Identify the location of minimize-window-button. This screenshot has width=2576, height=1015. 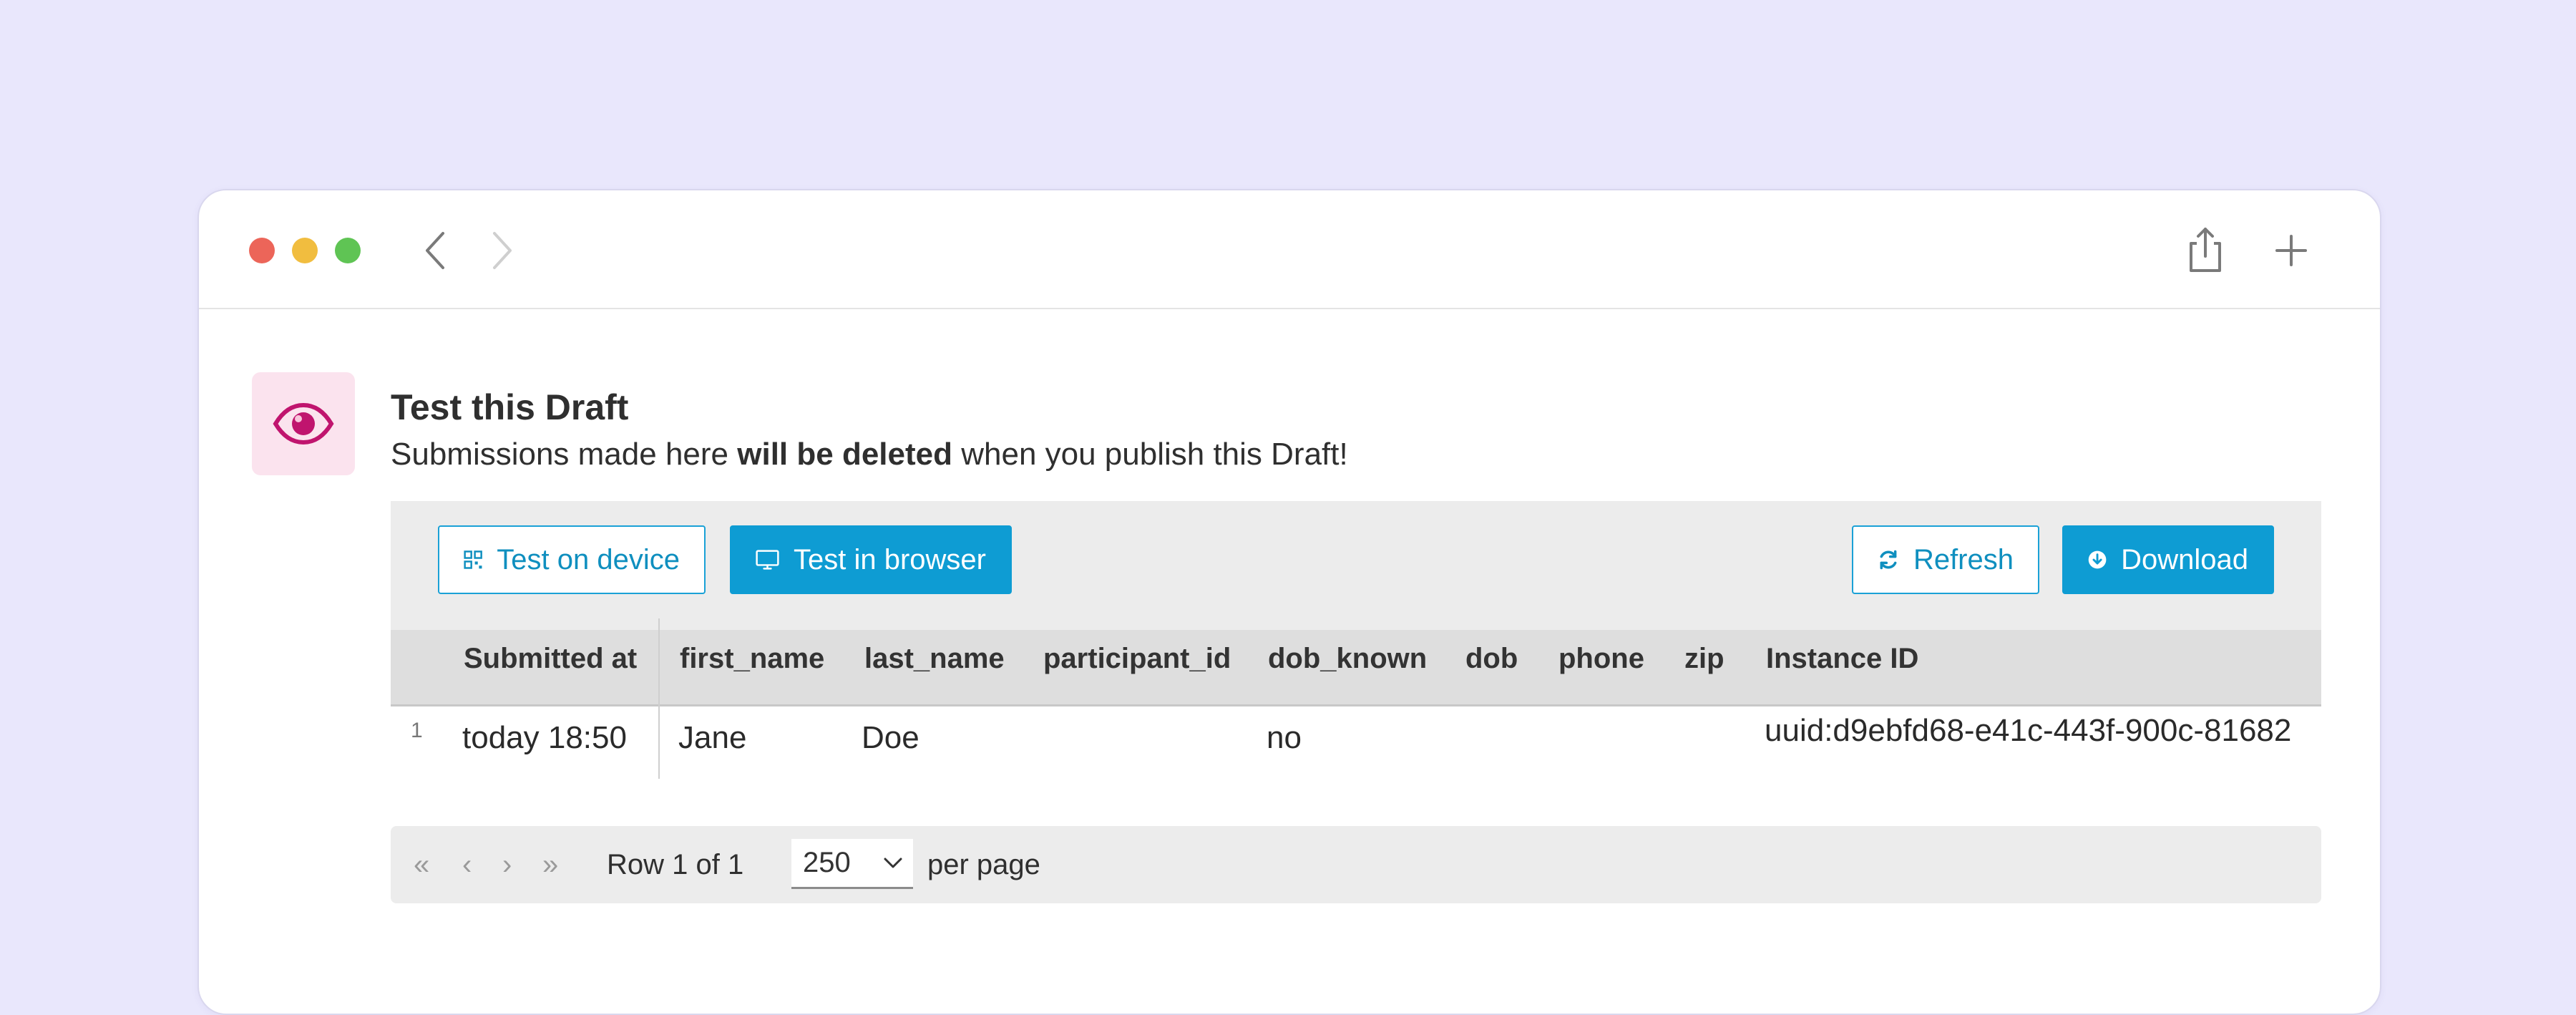
(305, 250).